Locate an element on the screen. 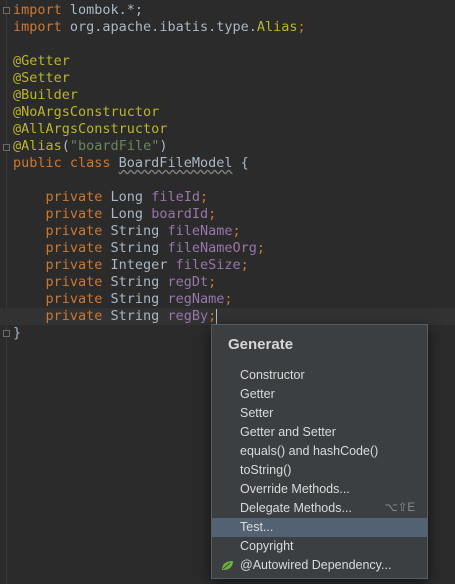 The image size is (455, 584). code-token: ( is located at coordinates (65, 146).